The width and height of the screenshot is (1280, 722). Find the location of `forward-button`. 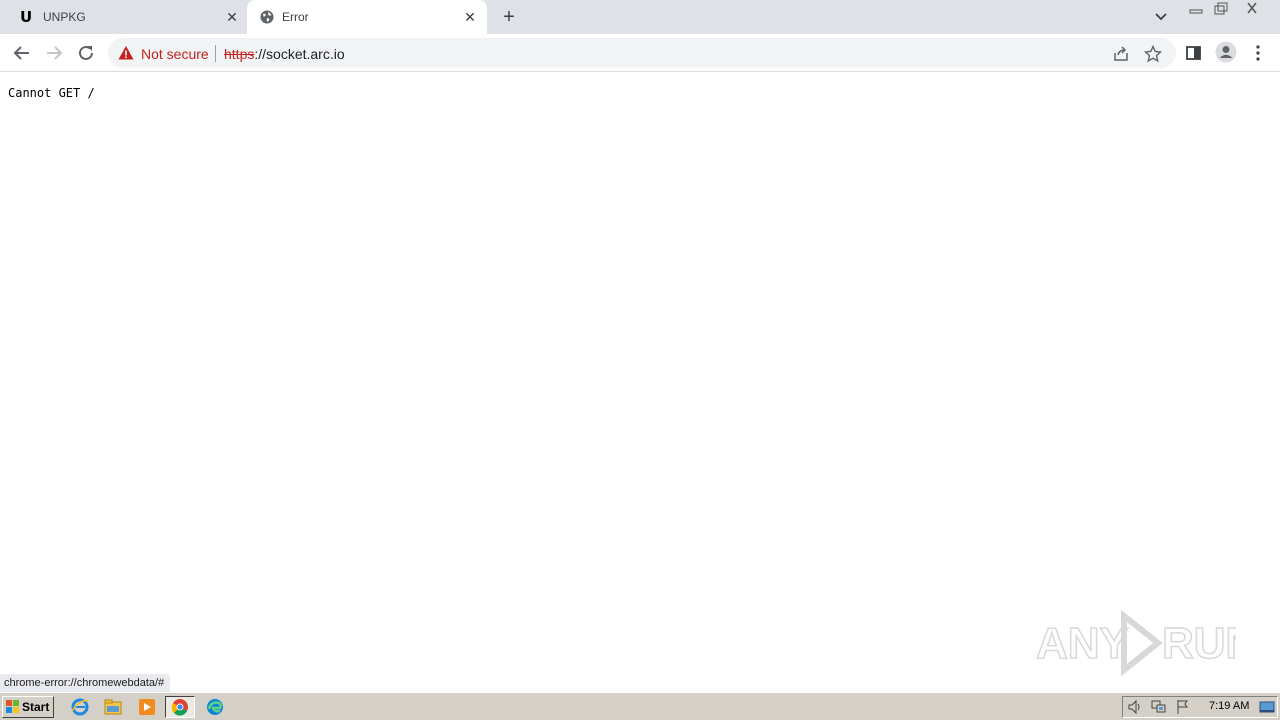

forward-button is located at coordinates (54, 53).